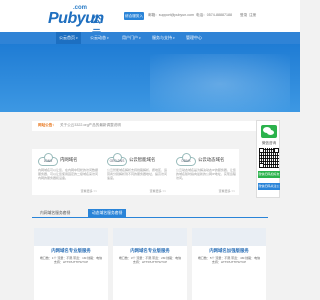 This screenshot has height=300, width=320. I want to click on bubble-shape, so click(270, 132).